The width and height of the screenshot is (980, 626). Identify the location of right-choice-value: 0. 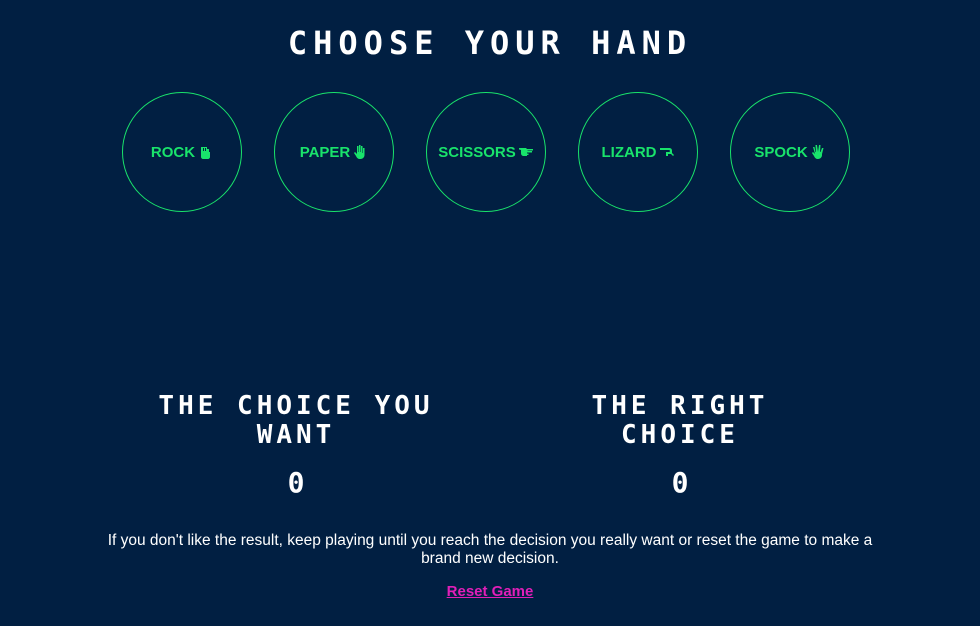
(680, 482).